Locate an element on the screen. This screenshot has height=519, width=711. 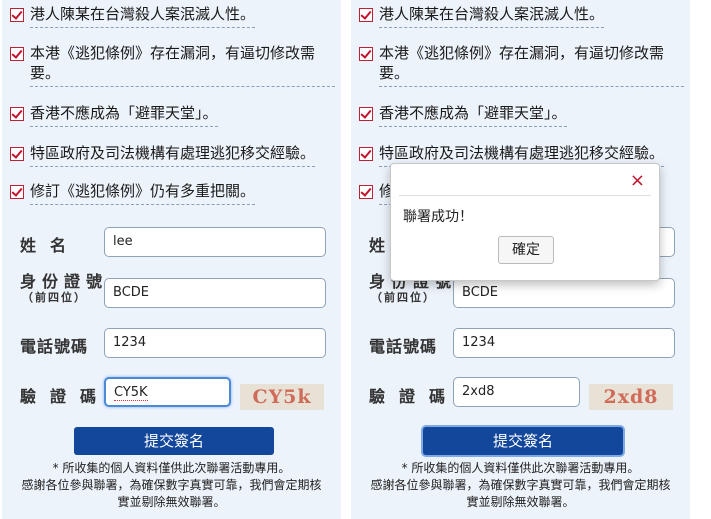
captcha-input: CY5K is located at coordinates (167, 392).